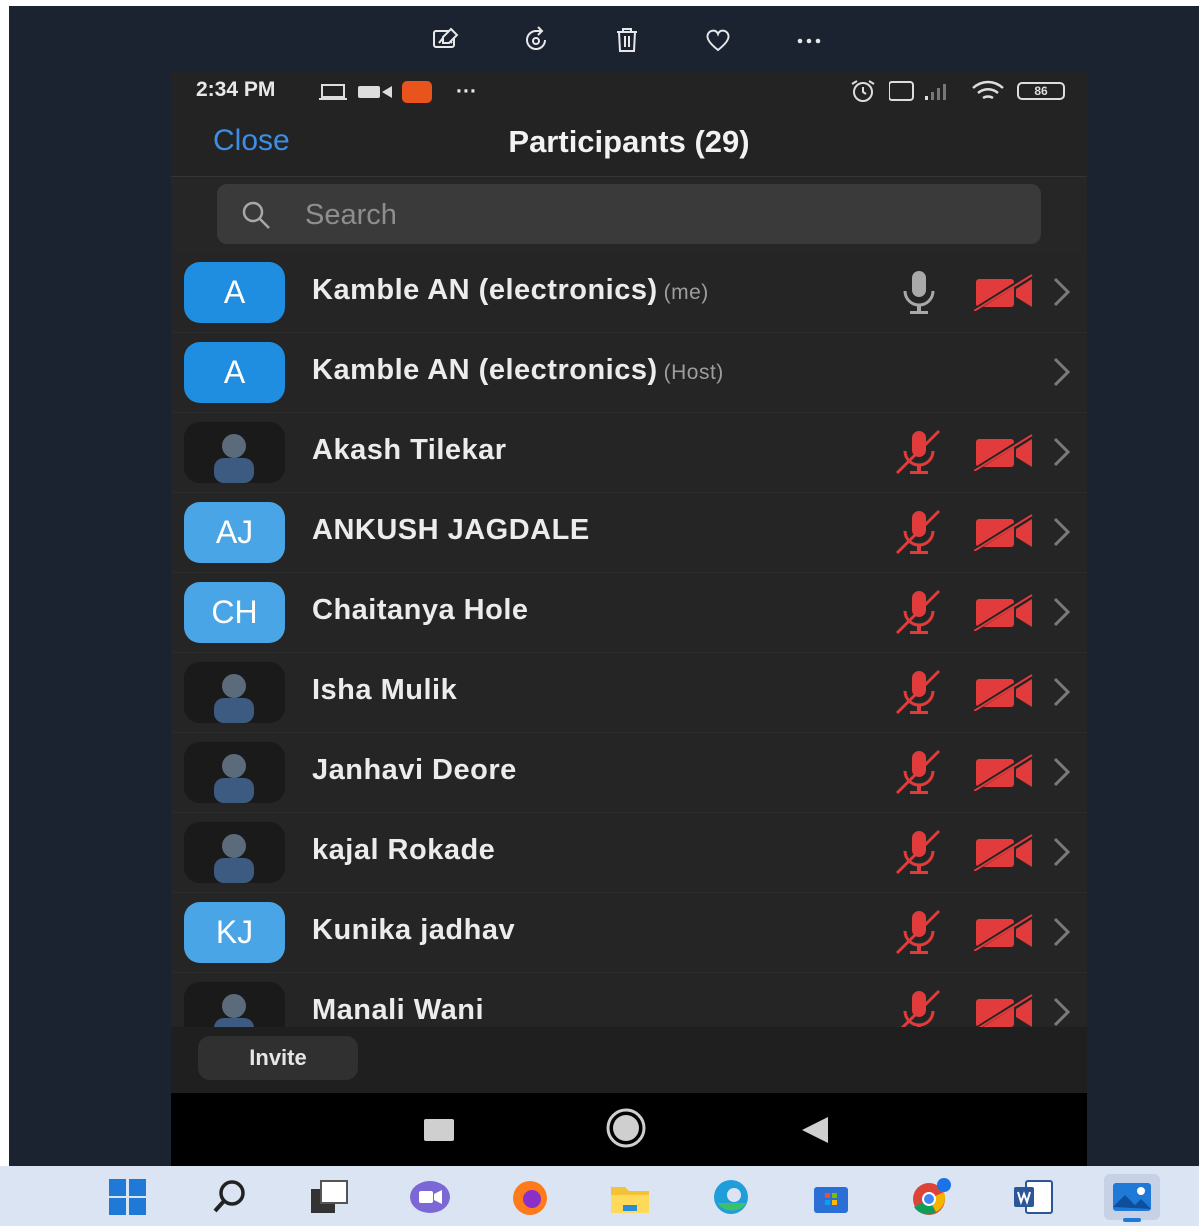 The width and height of the screenshot is (1199, 1226). What do you see at coordinates (629, 693) in the screenshot?
I see `participant-row: Isha Mulik` at bounding box center [629, 693].